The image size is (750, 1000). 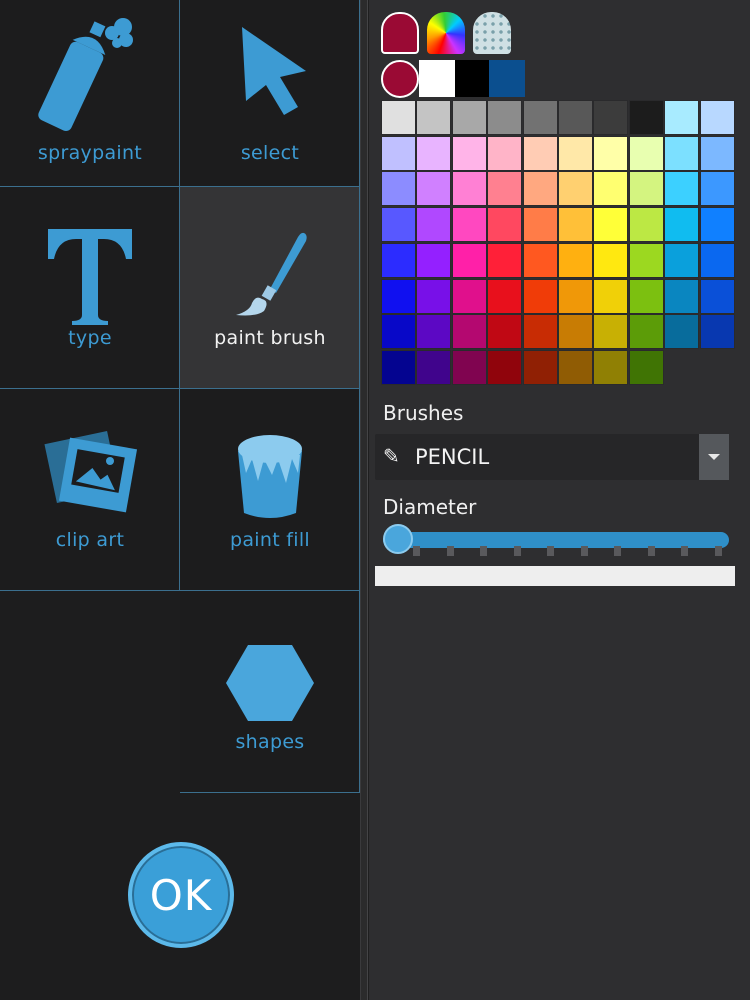 I want to click on current-color-swatch, so click(x=400, y=79).